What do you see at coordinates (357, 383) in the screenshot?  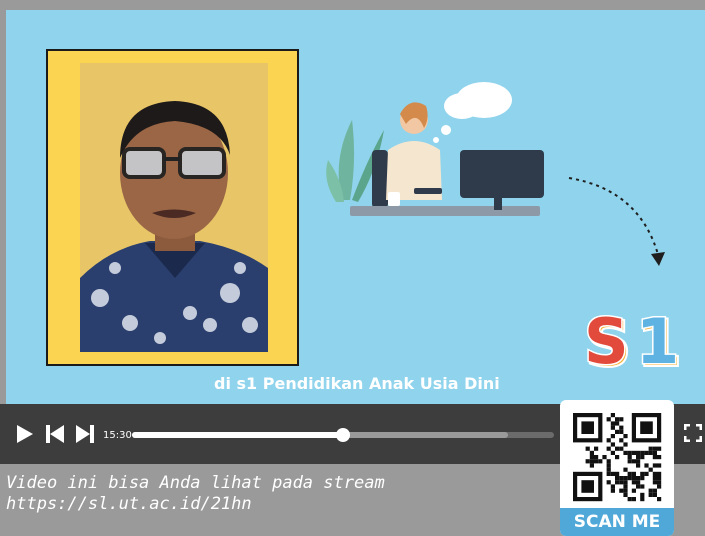 I see `video-caption: di s1 Pendidikan Anak Usia Dini` at bounding box center [357, 383].